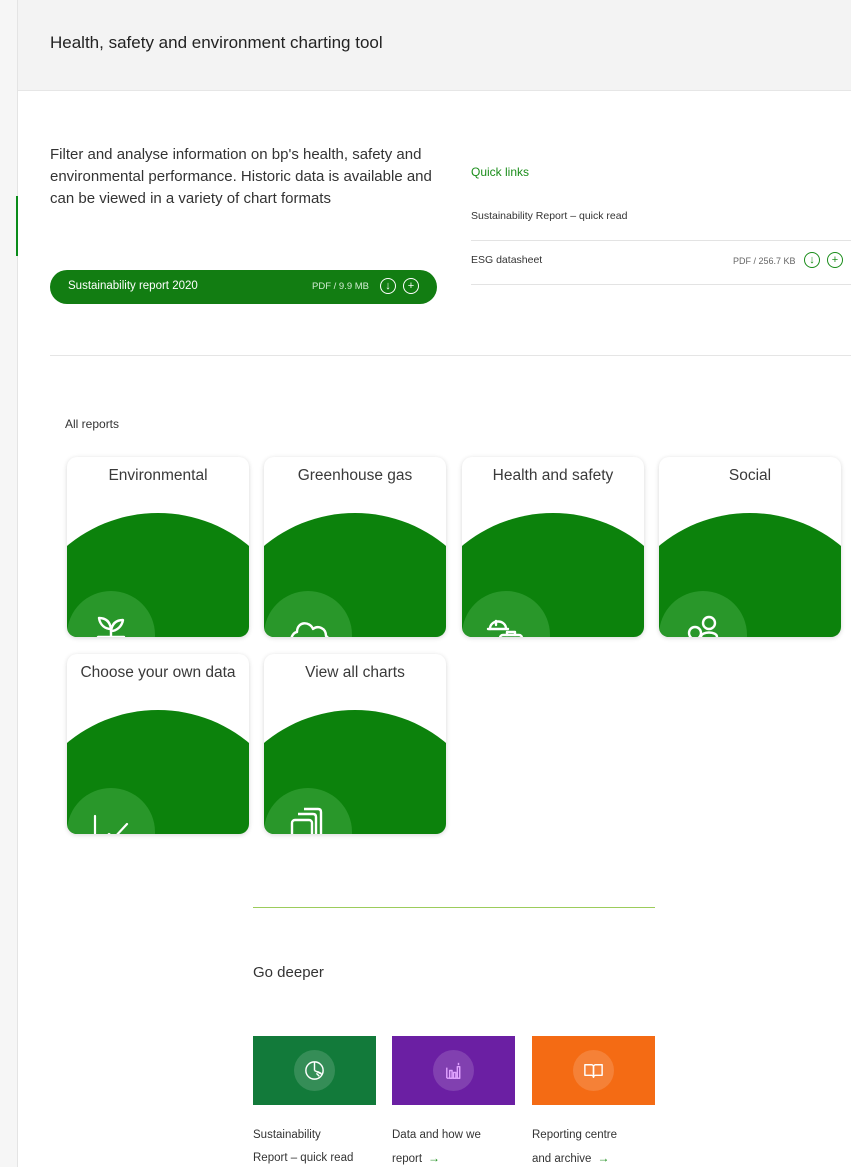  What do you see at coordinates (308, 614) in the screenshot?
I see `cloud-icon` at bounding box center [308, 614].